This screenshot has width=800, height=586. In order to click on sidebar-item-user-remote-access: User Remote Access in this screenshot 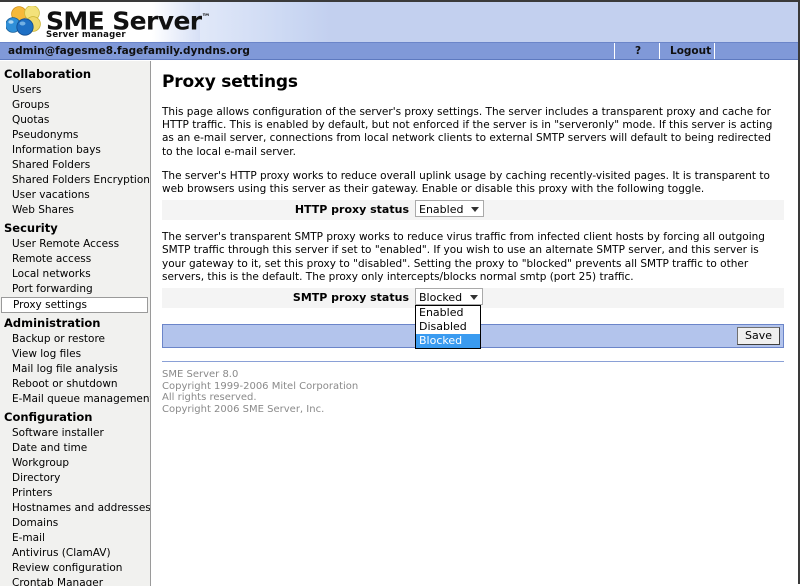, I will do `click(75, 244)`.